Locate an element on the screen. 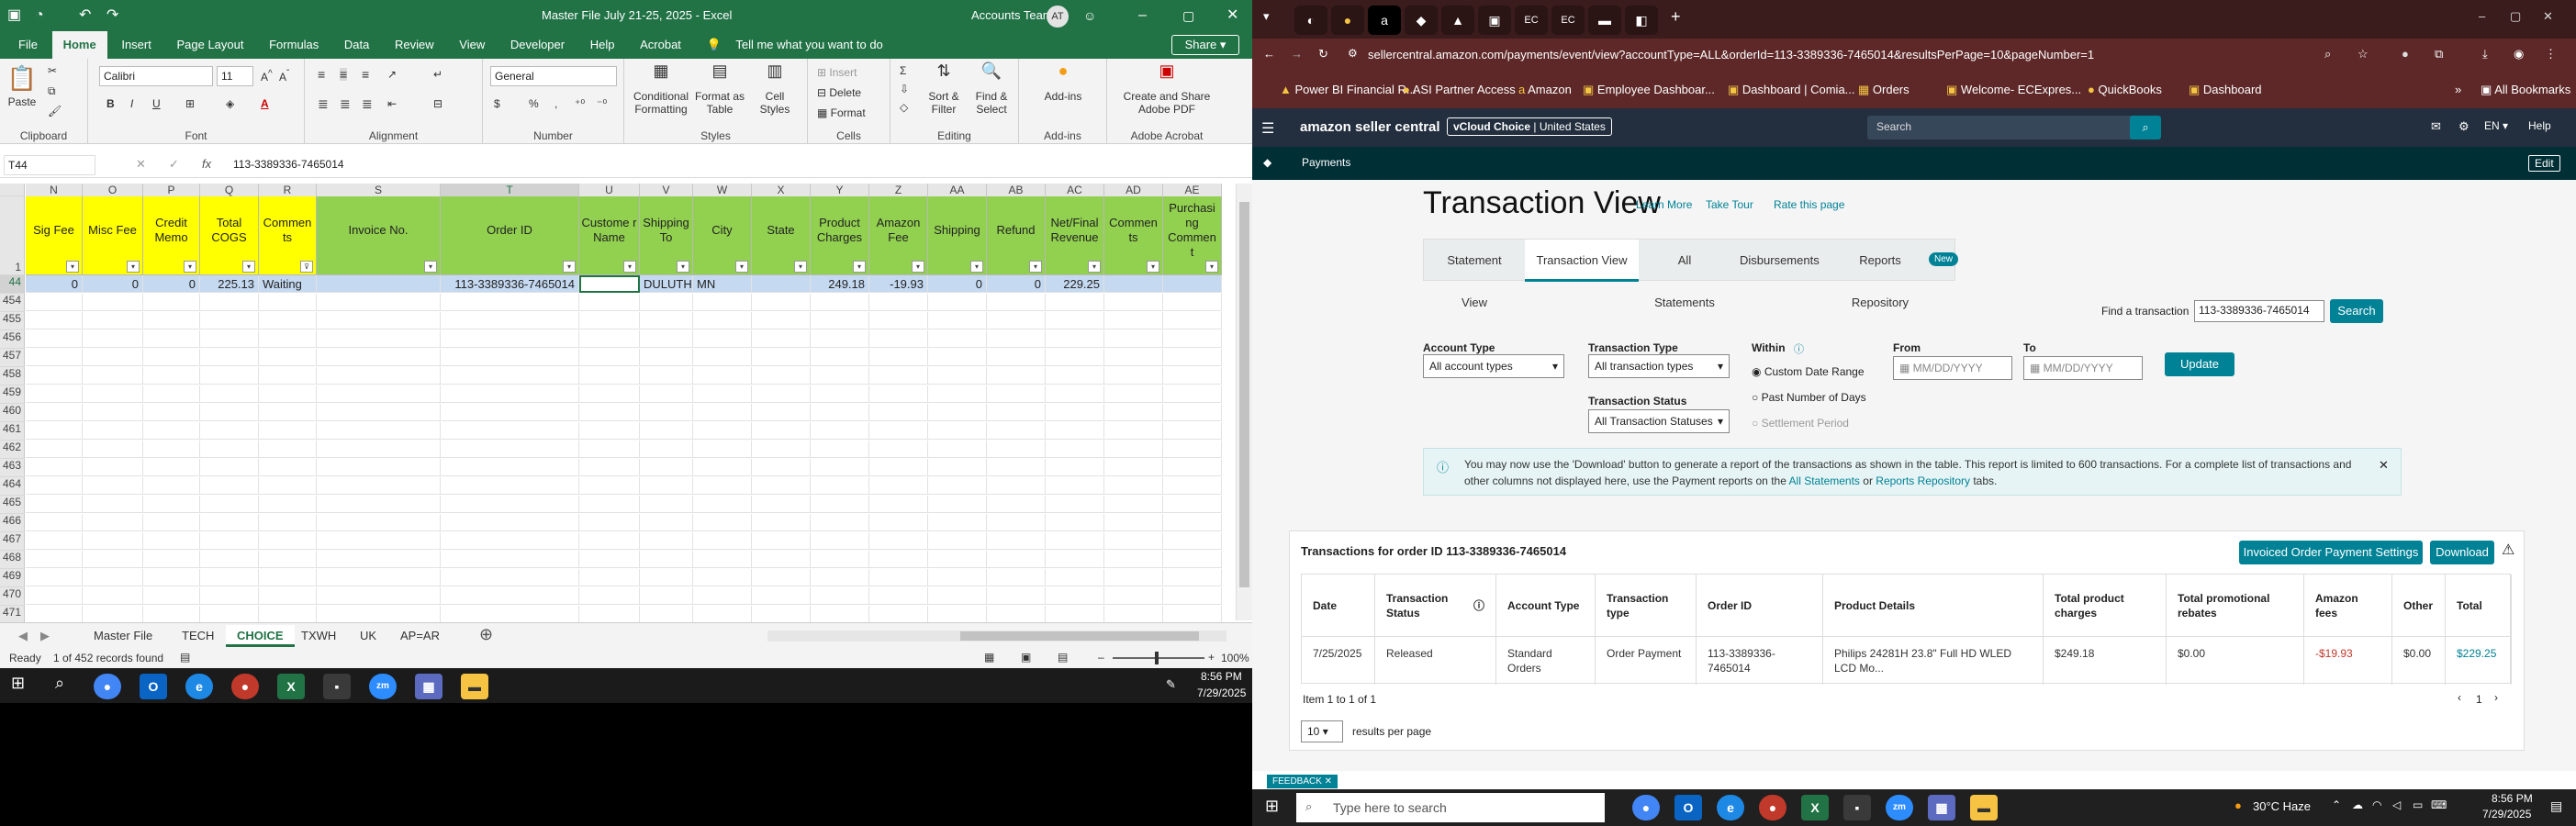 Image resolution: width=2576 pixels, height=826 pixels. font-name-select: Calibri is located at coordinates (156, 76).